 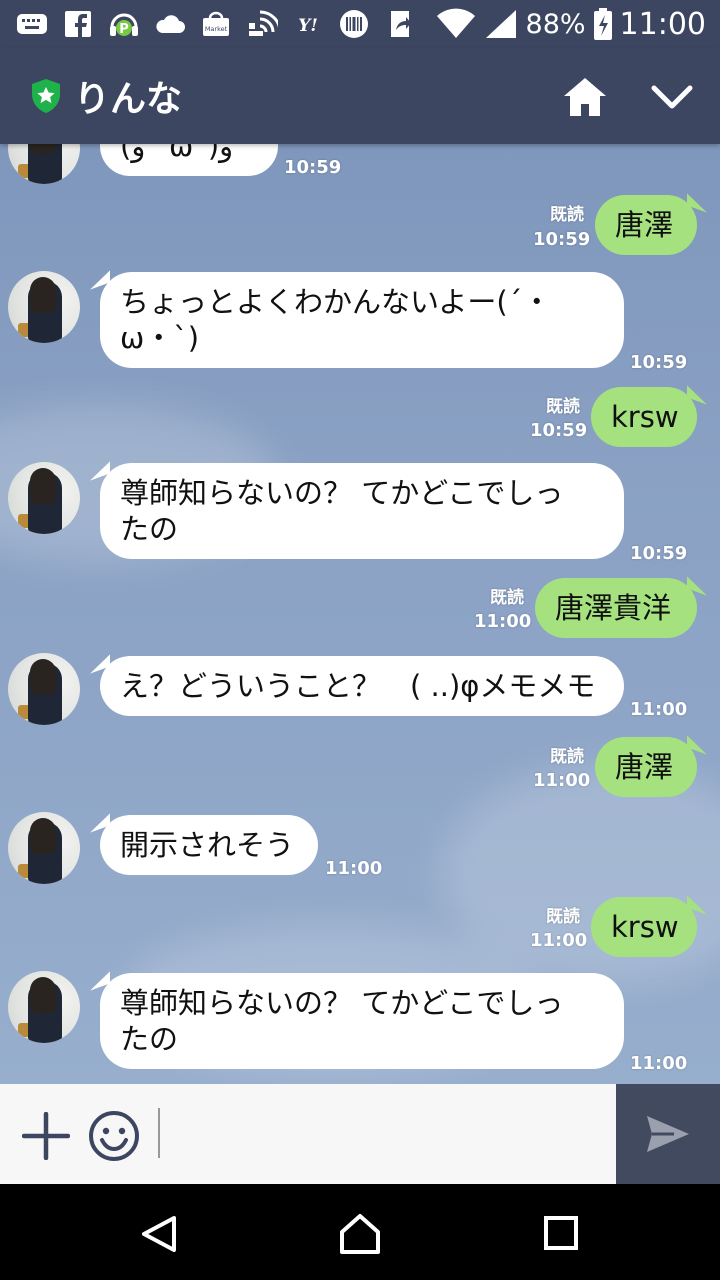 I want to click on message-input-bar, so click(x=360, y=1134).